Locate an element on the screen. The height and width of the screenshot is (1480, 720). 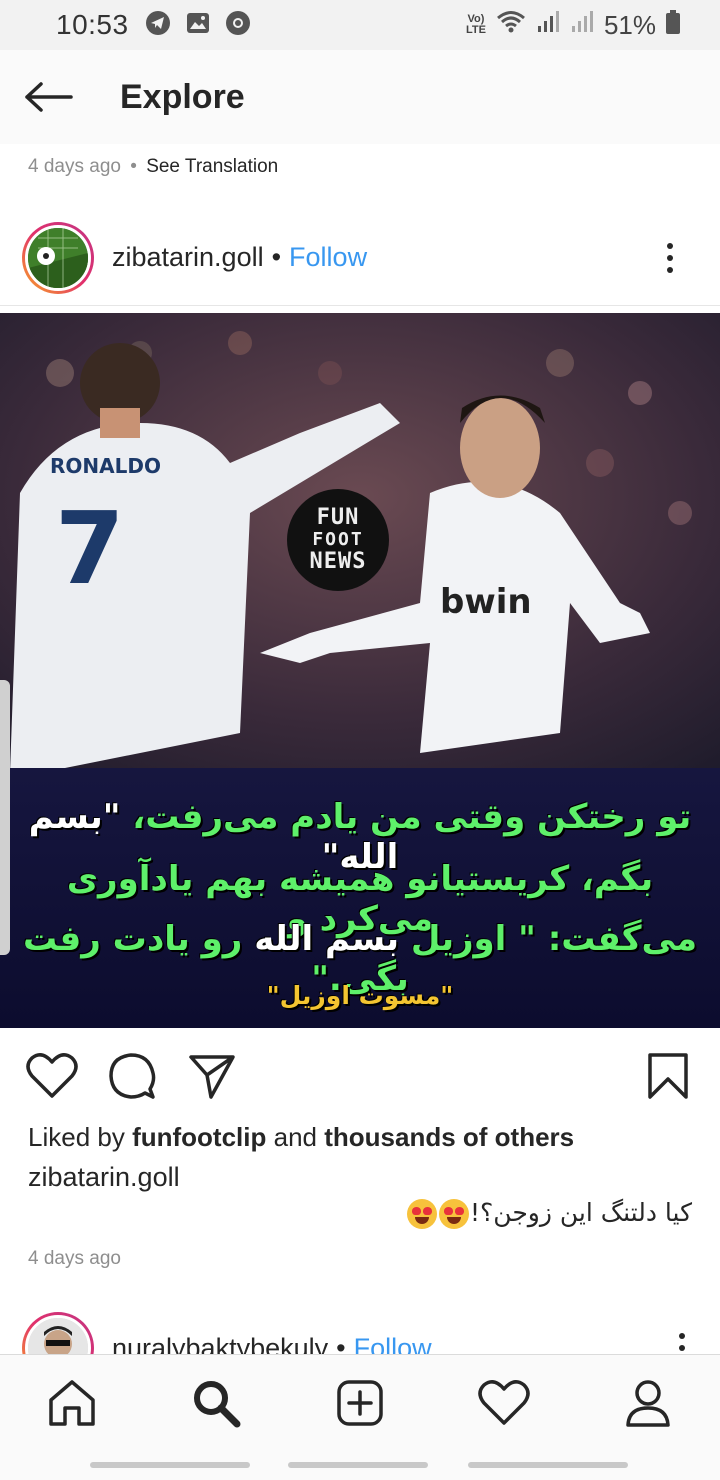
volte-line2: LTE is located at coordinates (475, 30).